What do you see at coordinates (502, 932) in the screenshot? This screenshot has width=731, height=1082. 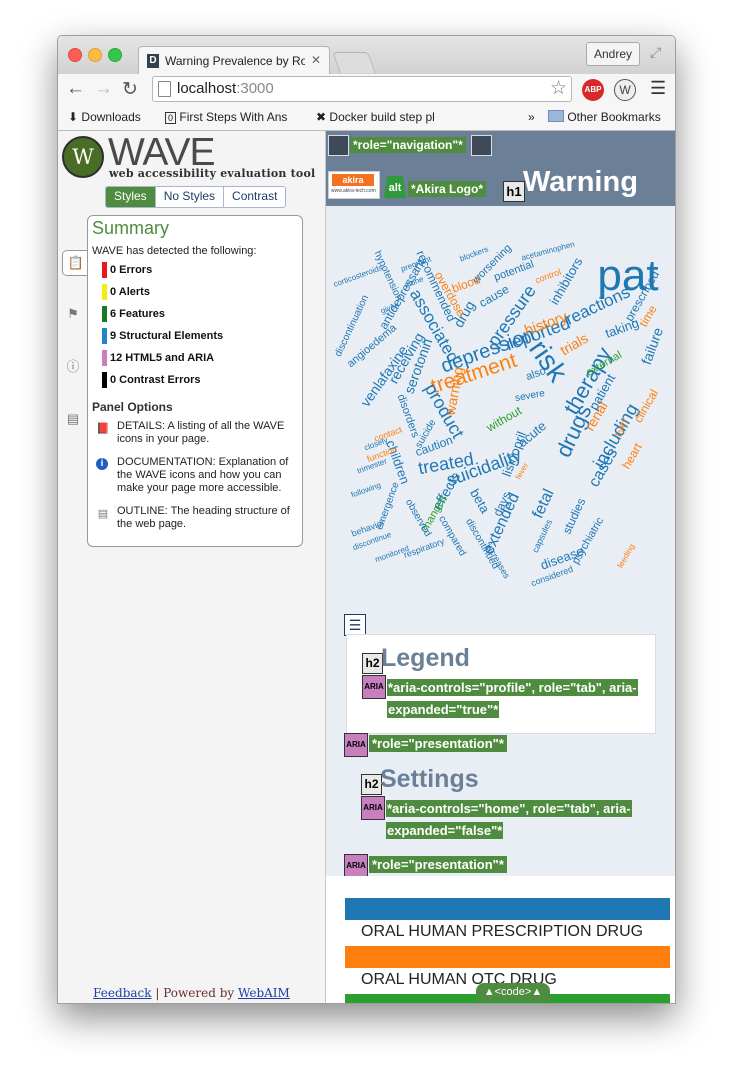 I see `drug-row-prescription: ORAL HUMAN PRESCRIPTION DRUG` at bounding box center [502, 932].